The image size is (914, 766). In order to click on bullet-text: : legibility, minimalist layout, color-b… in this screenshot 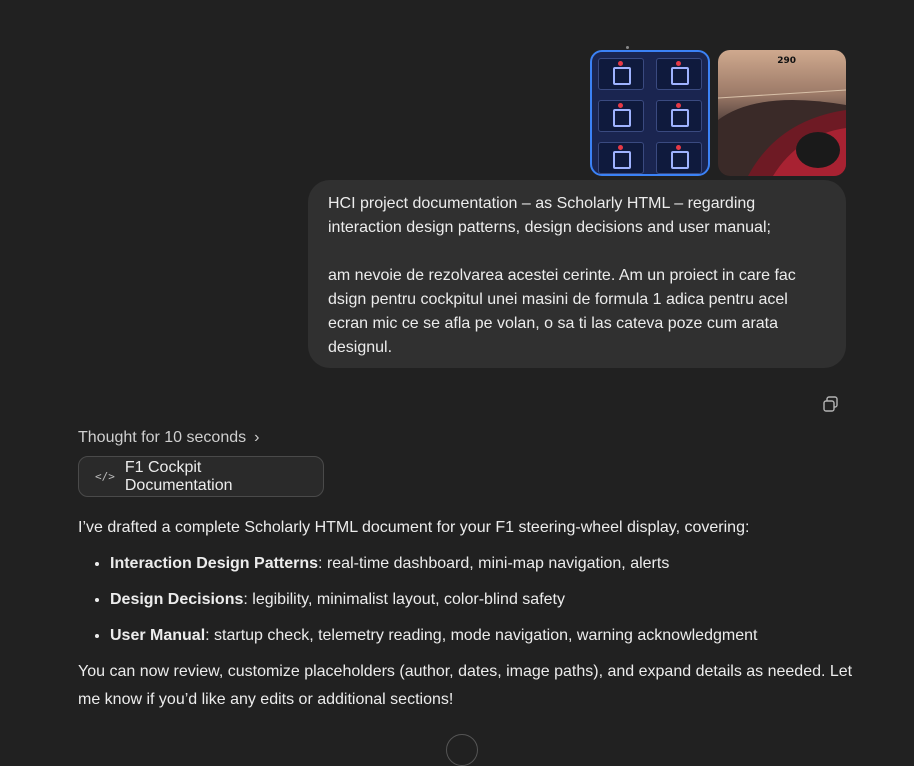, I will do `click(404, 599)`.